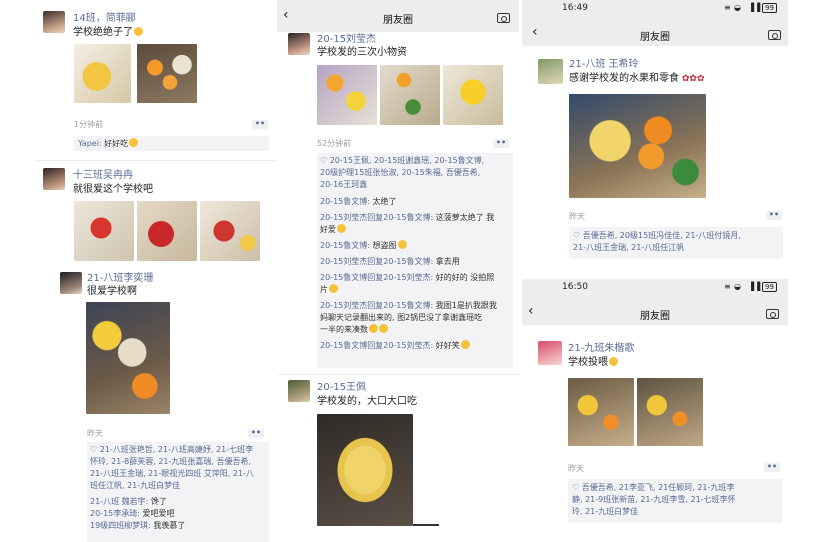  Describe the element at coordinates (415, 161) in the screenshot. I see `likes-line: ♡ 20-15王佩, 20-15班谢鑫瑶, 20-15鲁文博,` at that location.